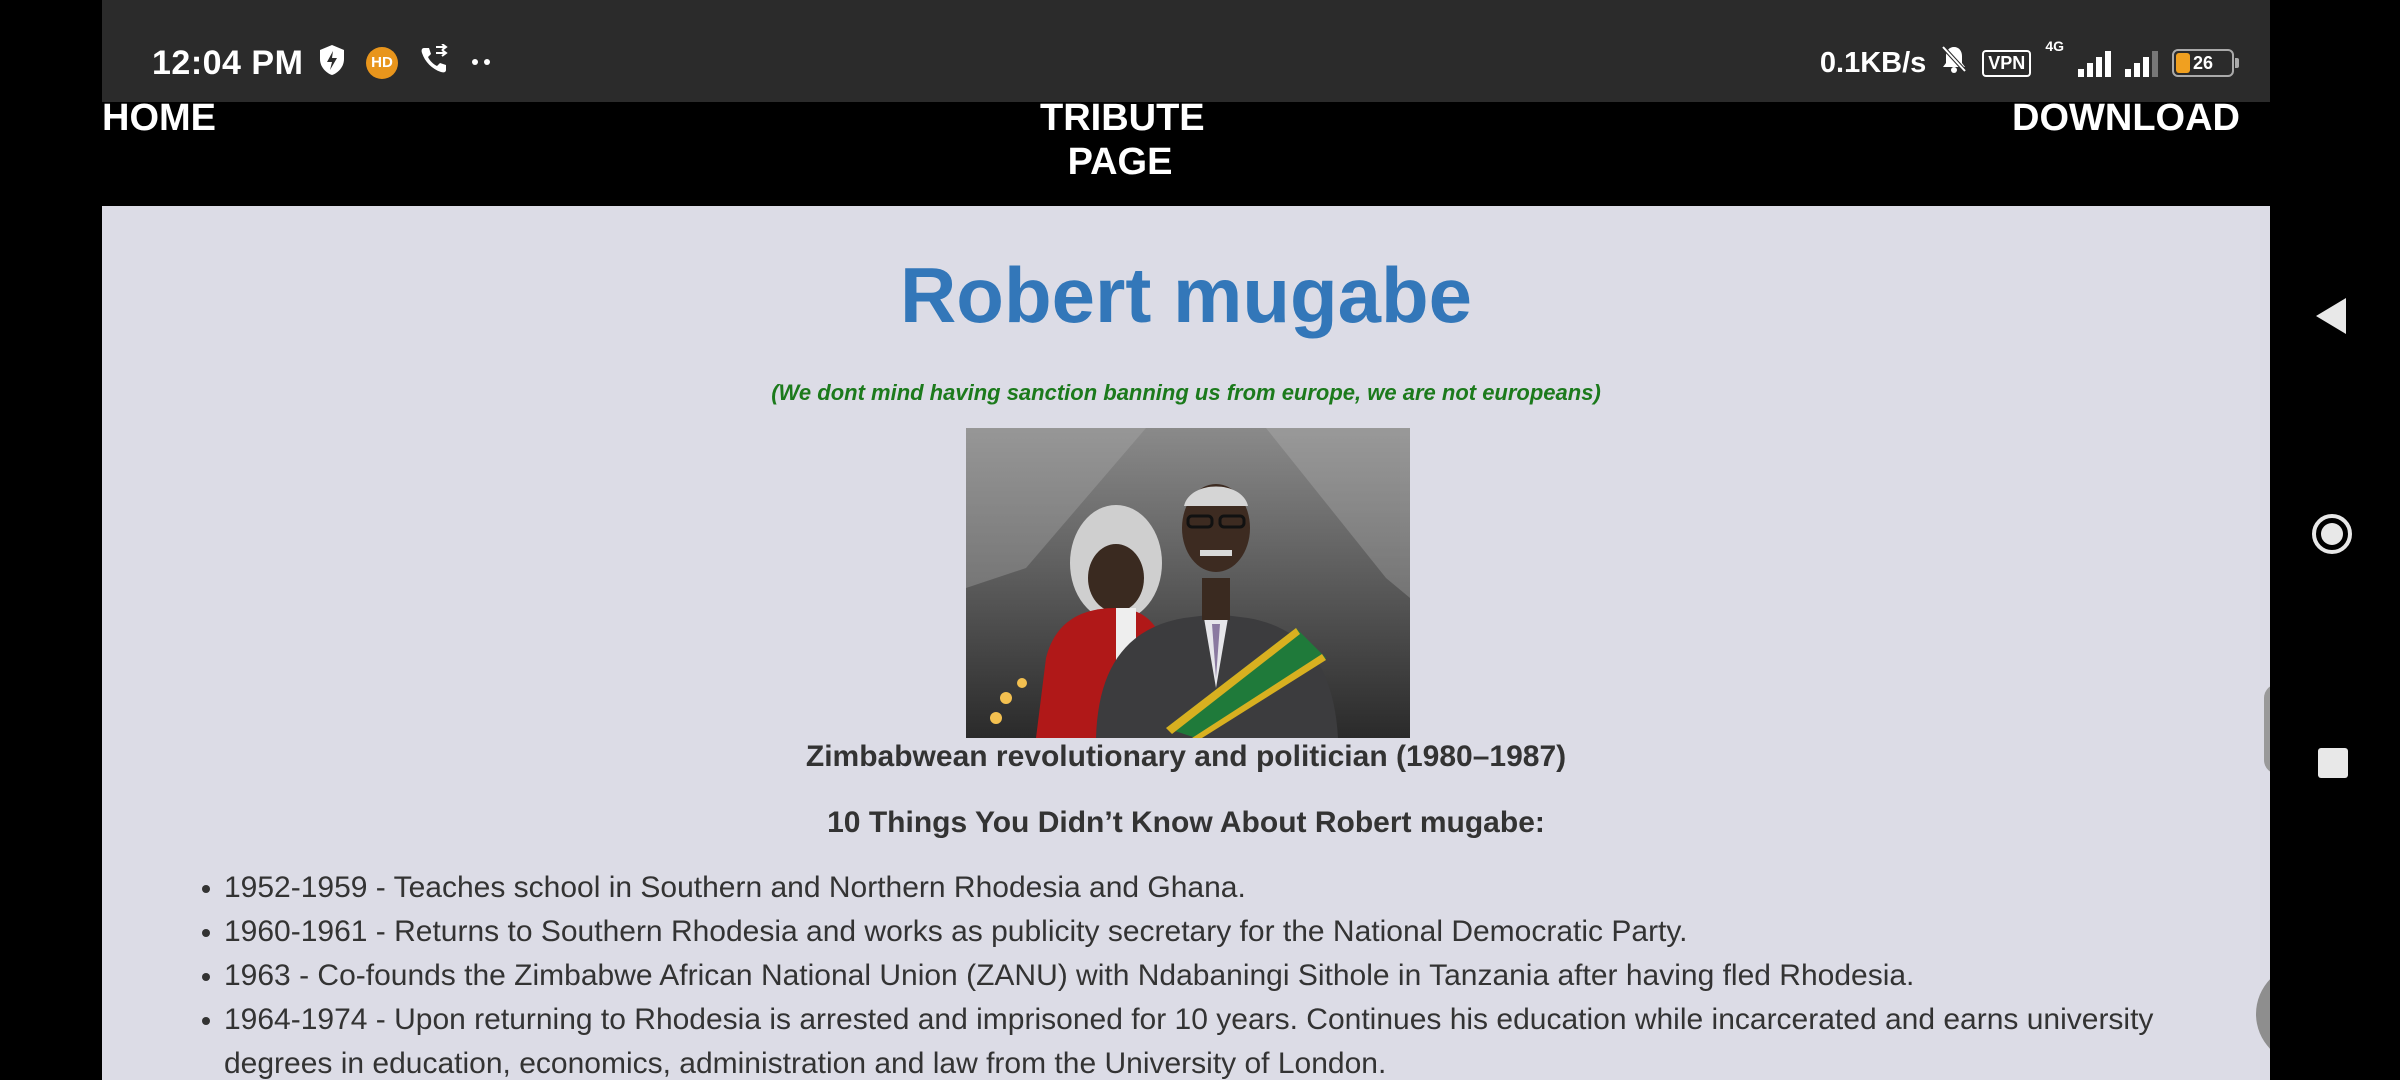 The width and height of the screenshot is (2400, 1080). What do you see at coordinates (2141, 63) in the screenshot?
I see `signal-bars-icon-secondary` at bounding box center [2141, 63].